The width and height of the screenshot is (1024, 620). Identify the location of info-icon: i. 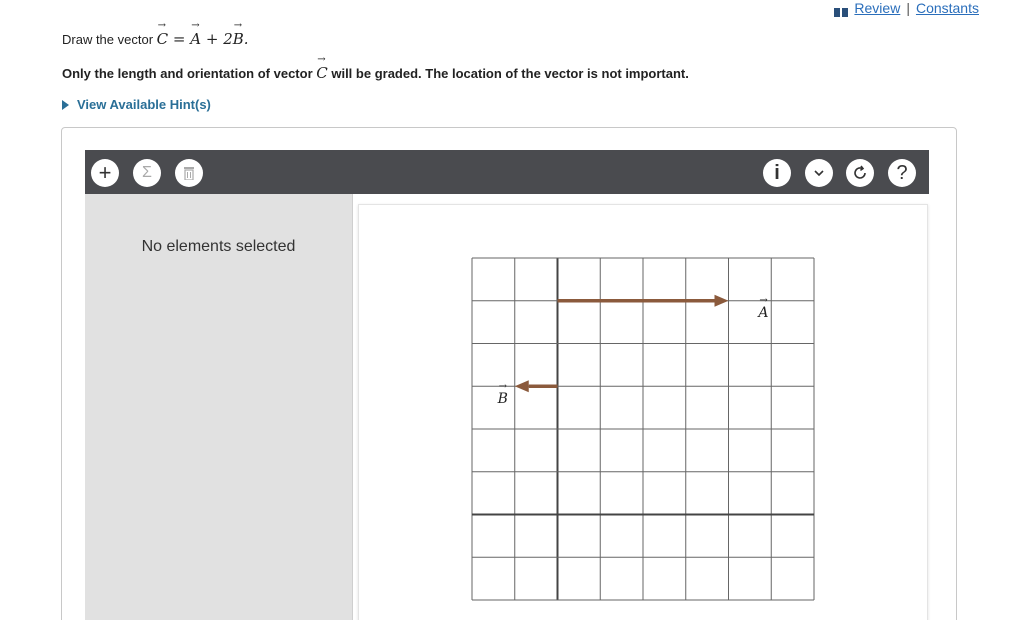
(777, 172).